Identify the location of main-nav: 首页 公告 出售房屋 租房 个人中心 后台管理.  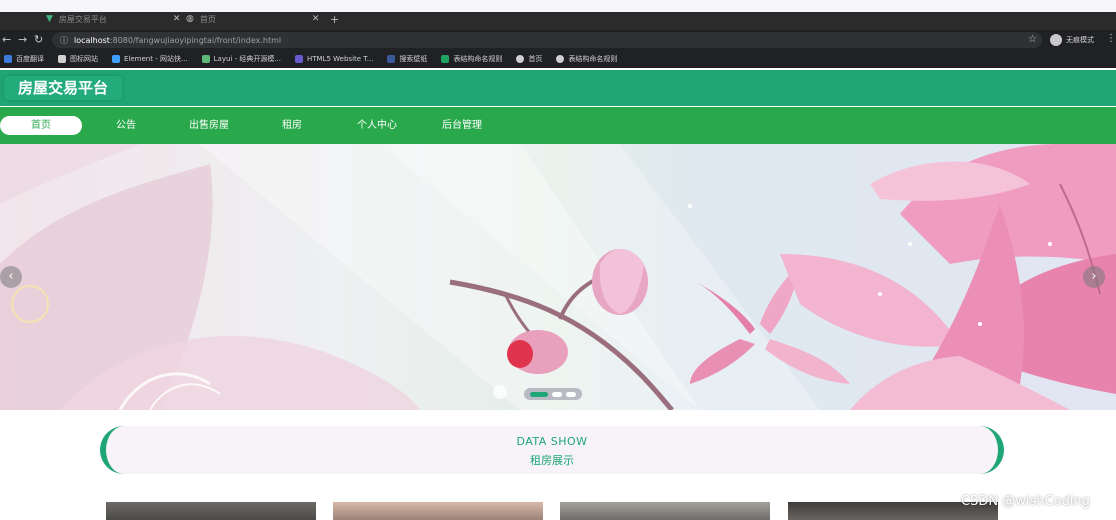
(558, 125).